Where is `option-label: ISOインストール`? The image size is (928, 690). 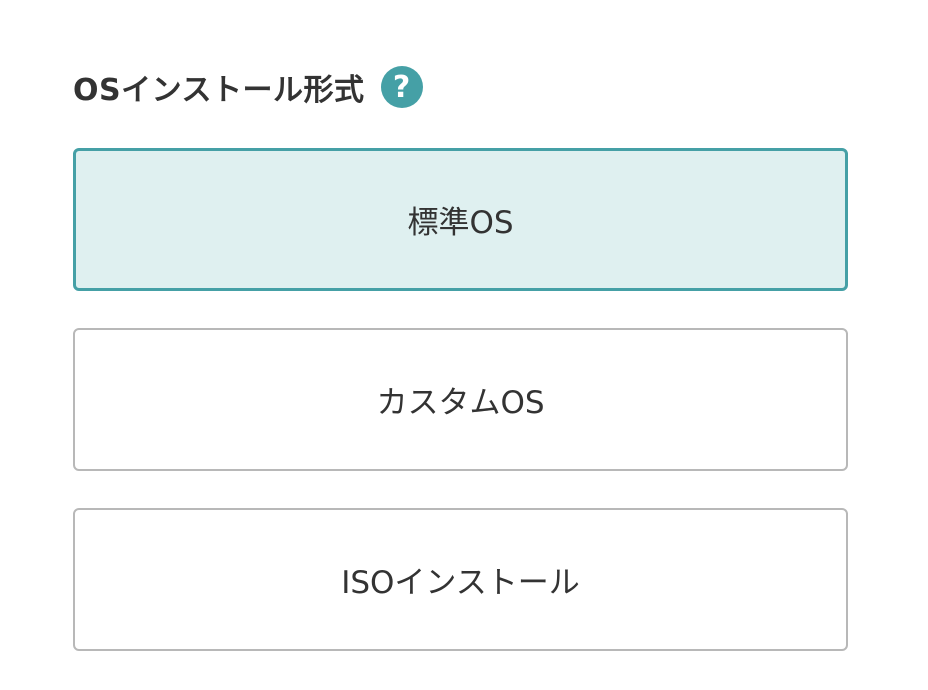 option-label: ISOインストール is located at coordinates (460, 583).